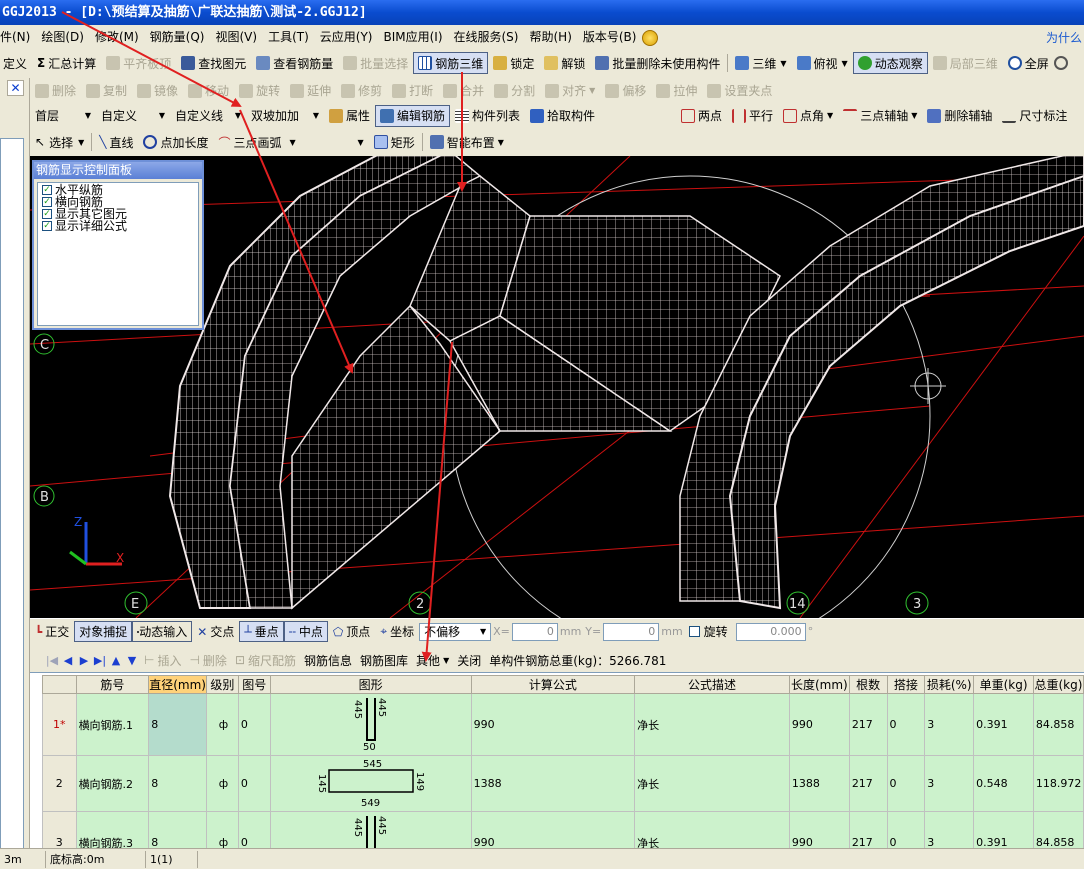 This screenshot has height=869, width=1084. What do you see at coordinates (310, 91) in the screenshot?
I see `extend-button: 延伸` at bounding box center [310, 91].